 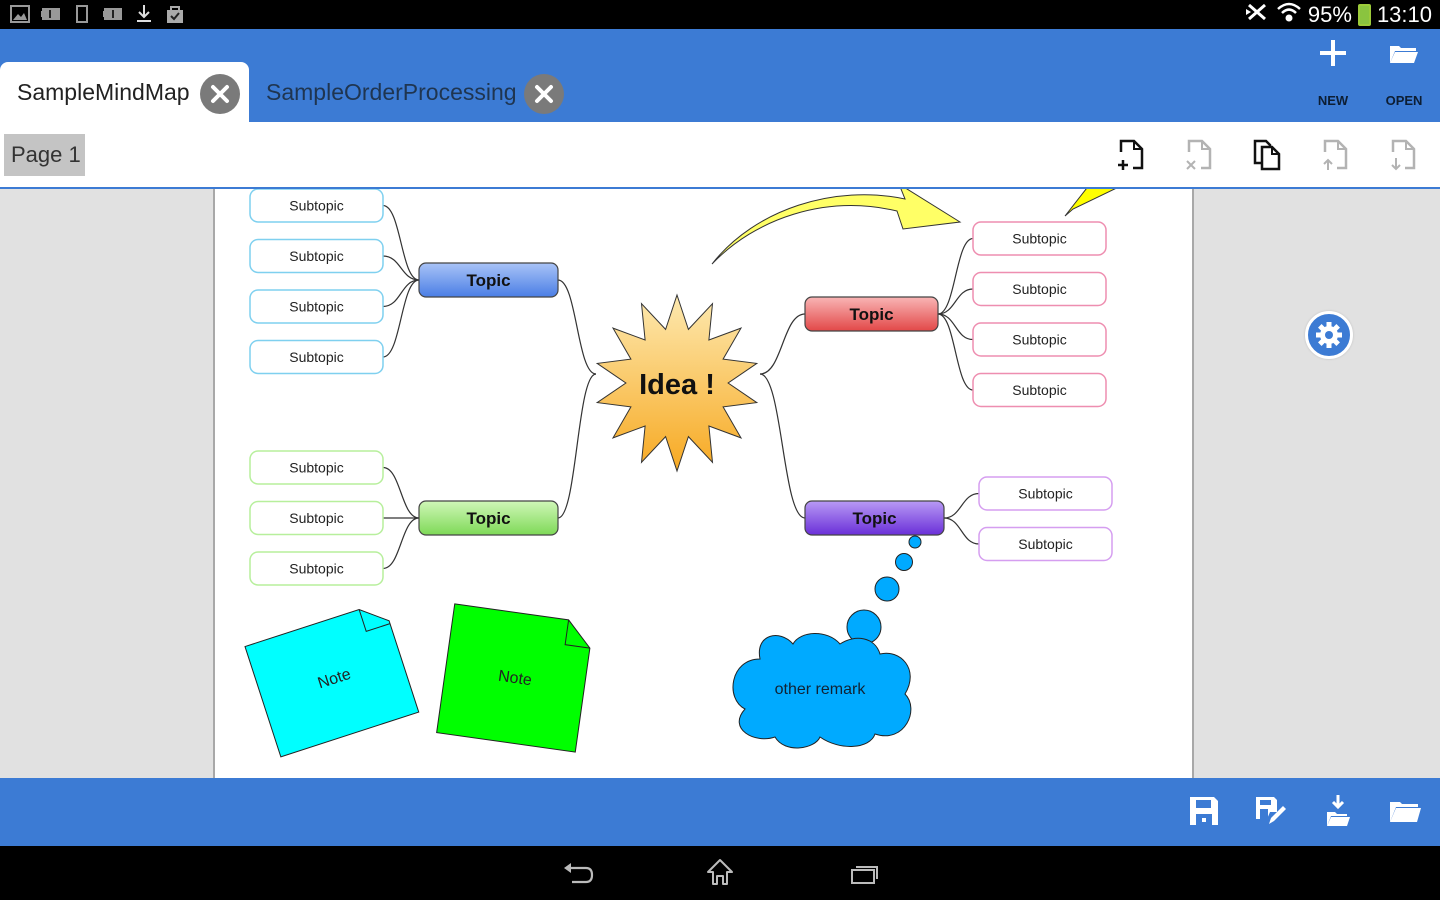 I want to click on back-button, so click(x=580, y=873).